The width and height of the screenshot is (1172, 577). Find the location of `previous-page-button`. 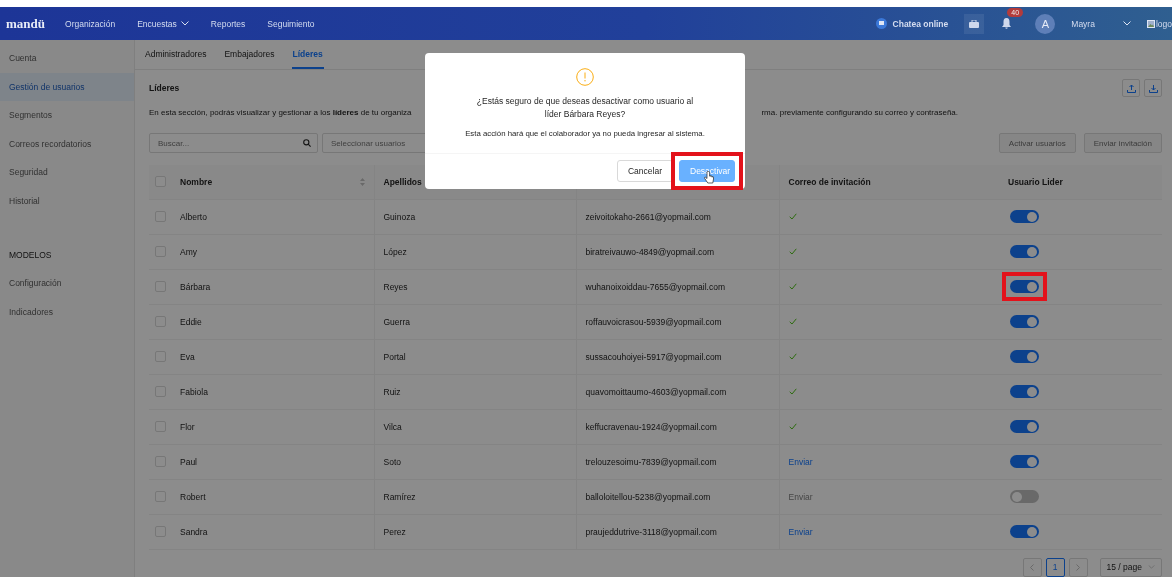

previous-page-button is located at coordinates (1032, 567).